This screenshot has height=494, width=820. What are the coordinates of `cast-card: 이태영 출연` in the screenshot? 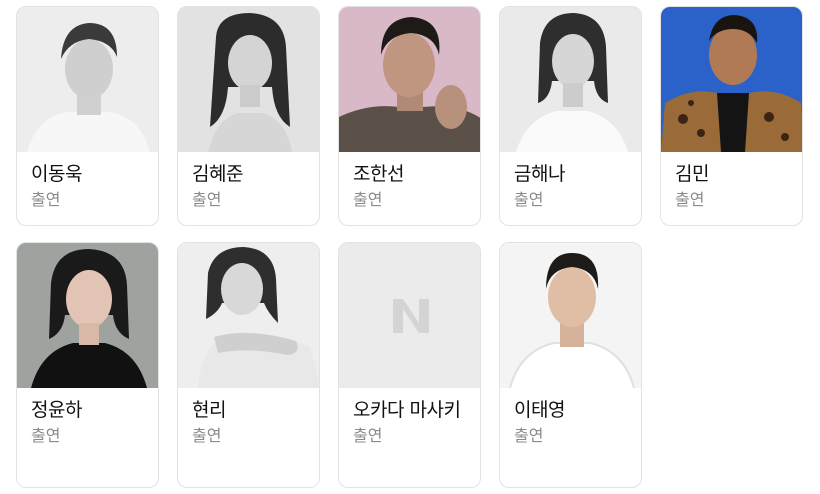 It's located at (570, 365).